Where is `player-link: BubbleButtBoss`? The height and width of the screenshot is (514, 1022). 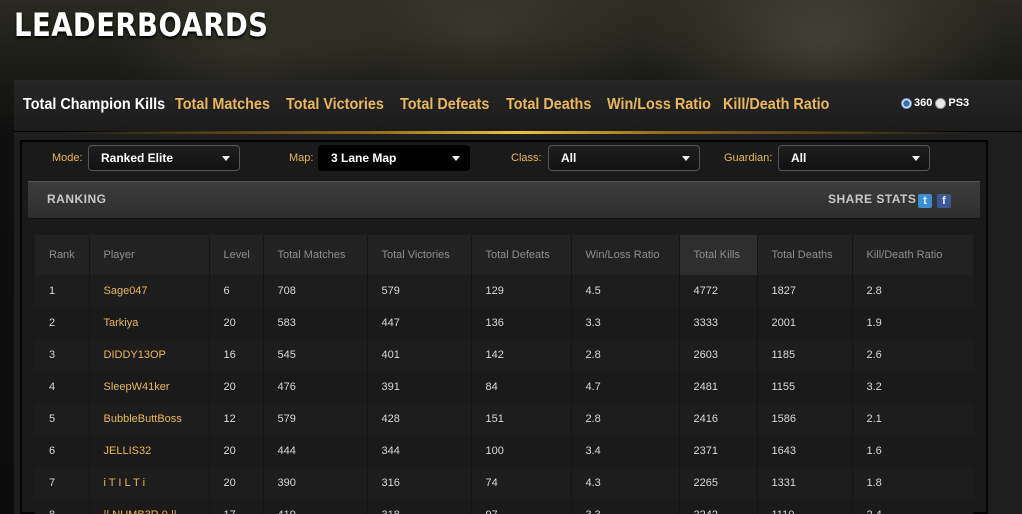
player-link: BubbleButtBoss is located at coordinates (149, 419).